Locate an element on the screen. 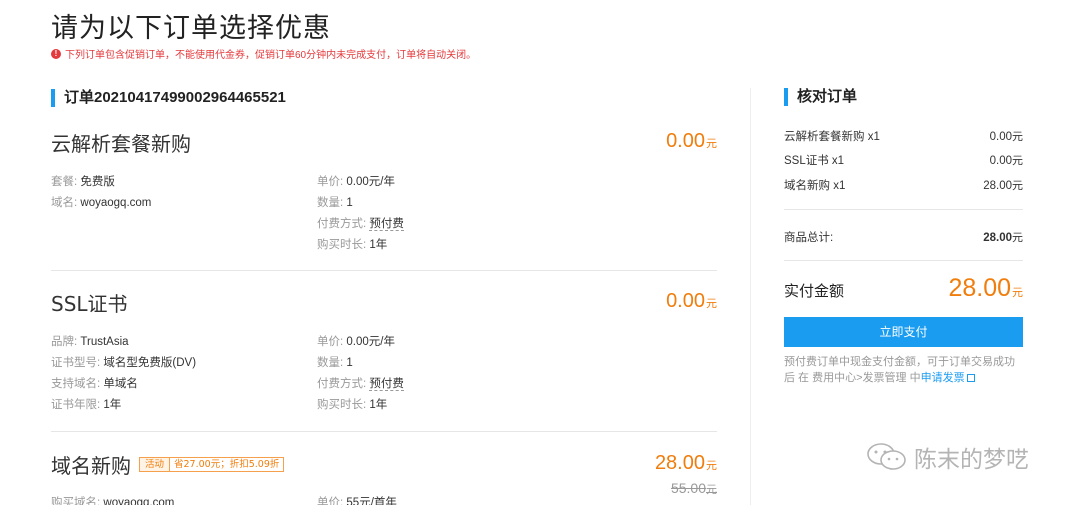  total-label: 实付金额 is located at coordinates (814, 291).